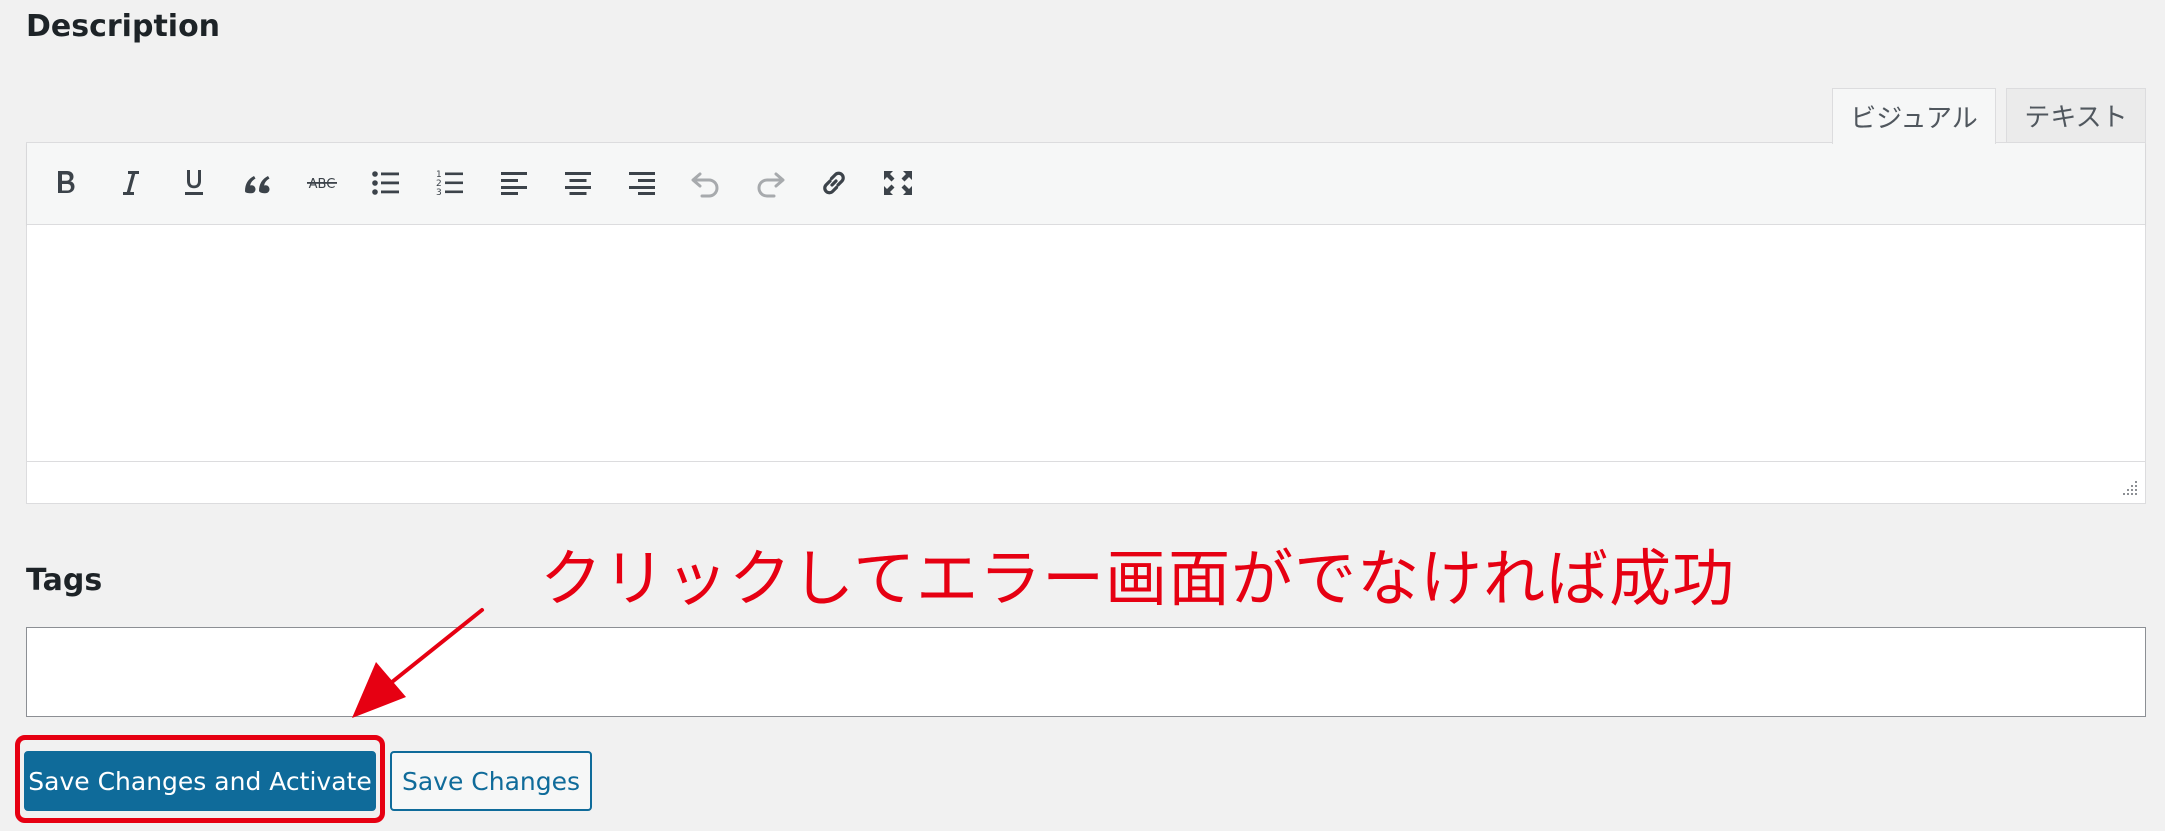 The width and height of the screenshot is (2165, 831). I want to click on underline-button, so click(194, 183).